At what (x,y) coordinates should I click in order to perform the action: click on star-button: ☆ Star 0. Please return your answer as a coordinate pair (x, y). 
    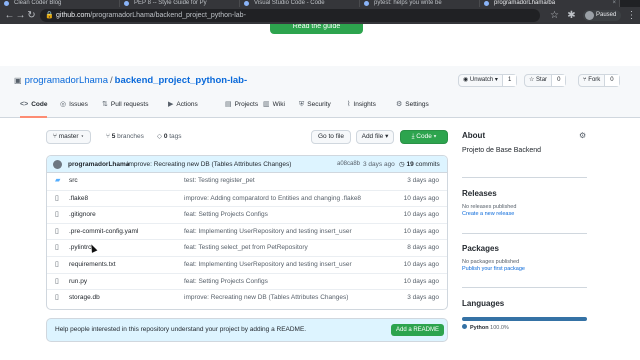
    Looking at the image, I should click on (545, 80).